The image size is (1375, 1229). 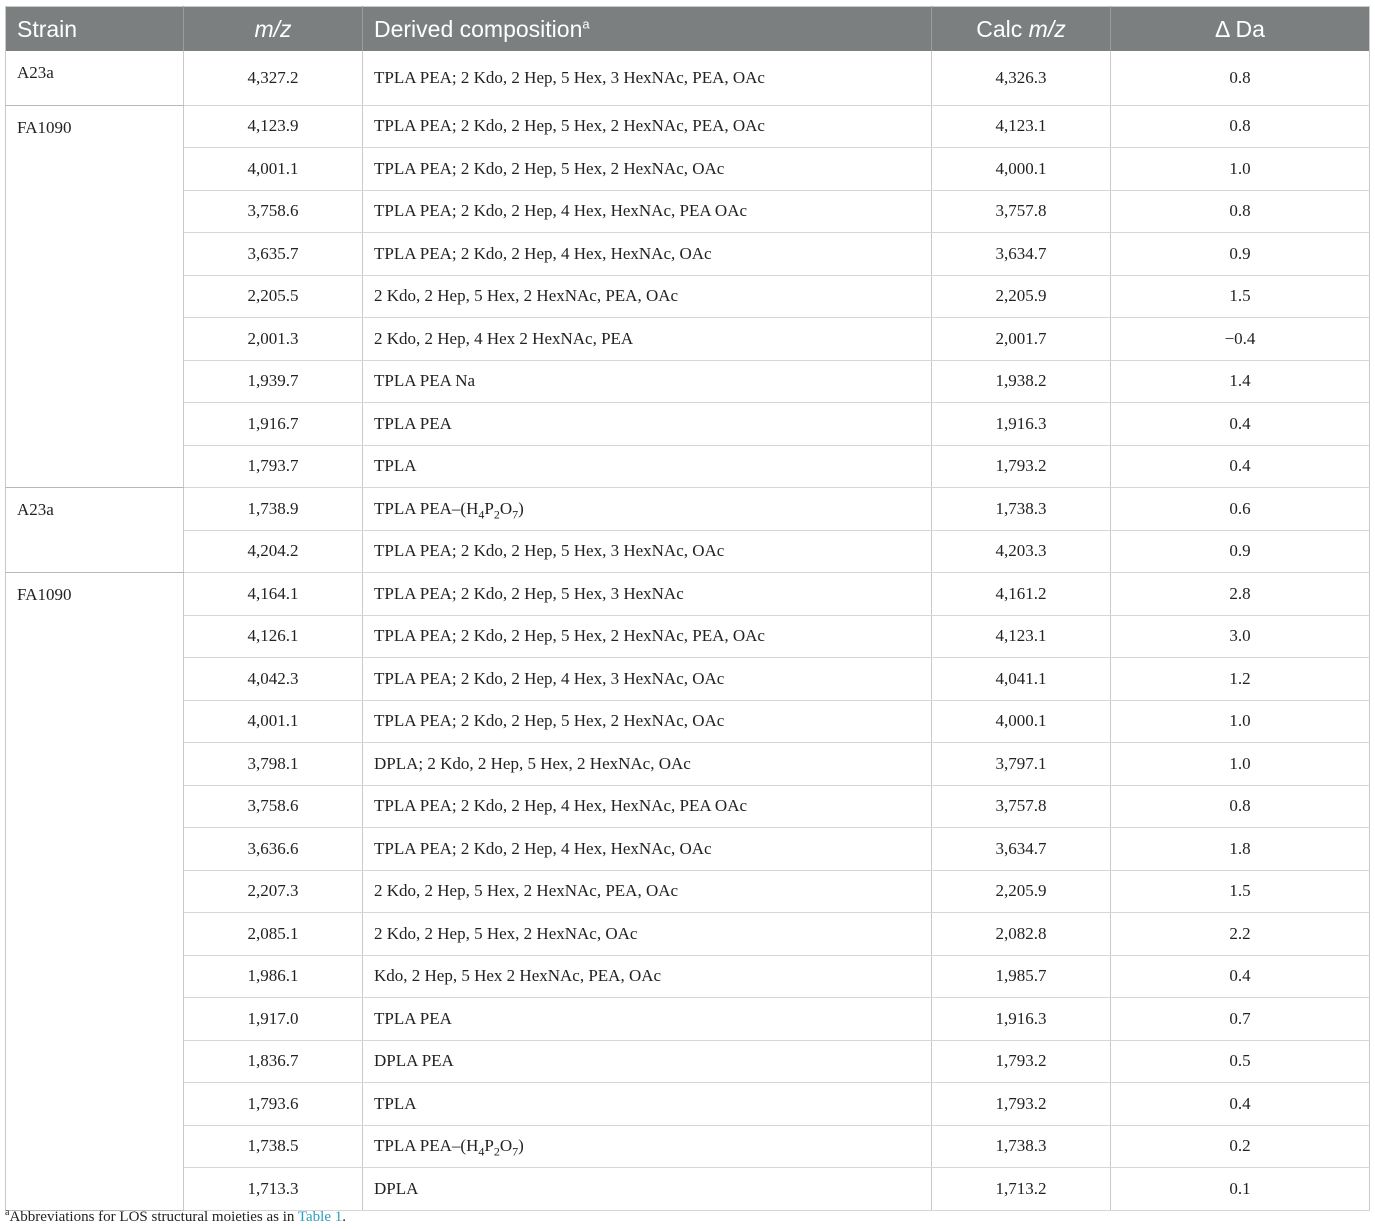 I want to click on table-row: 1,939.7 TPLA PEA Na 1,938.2 1.4, so click(x=688, y=381).